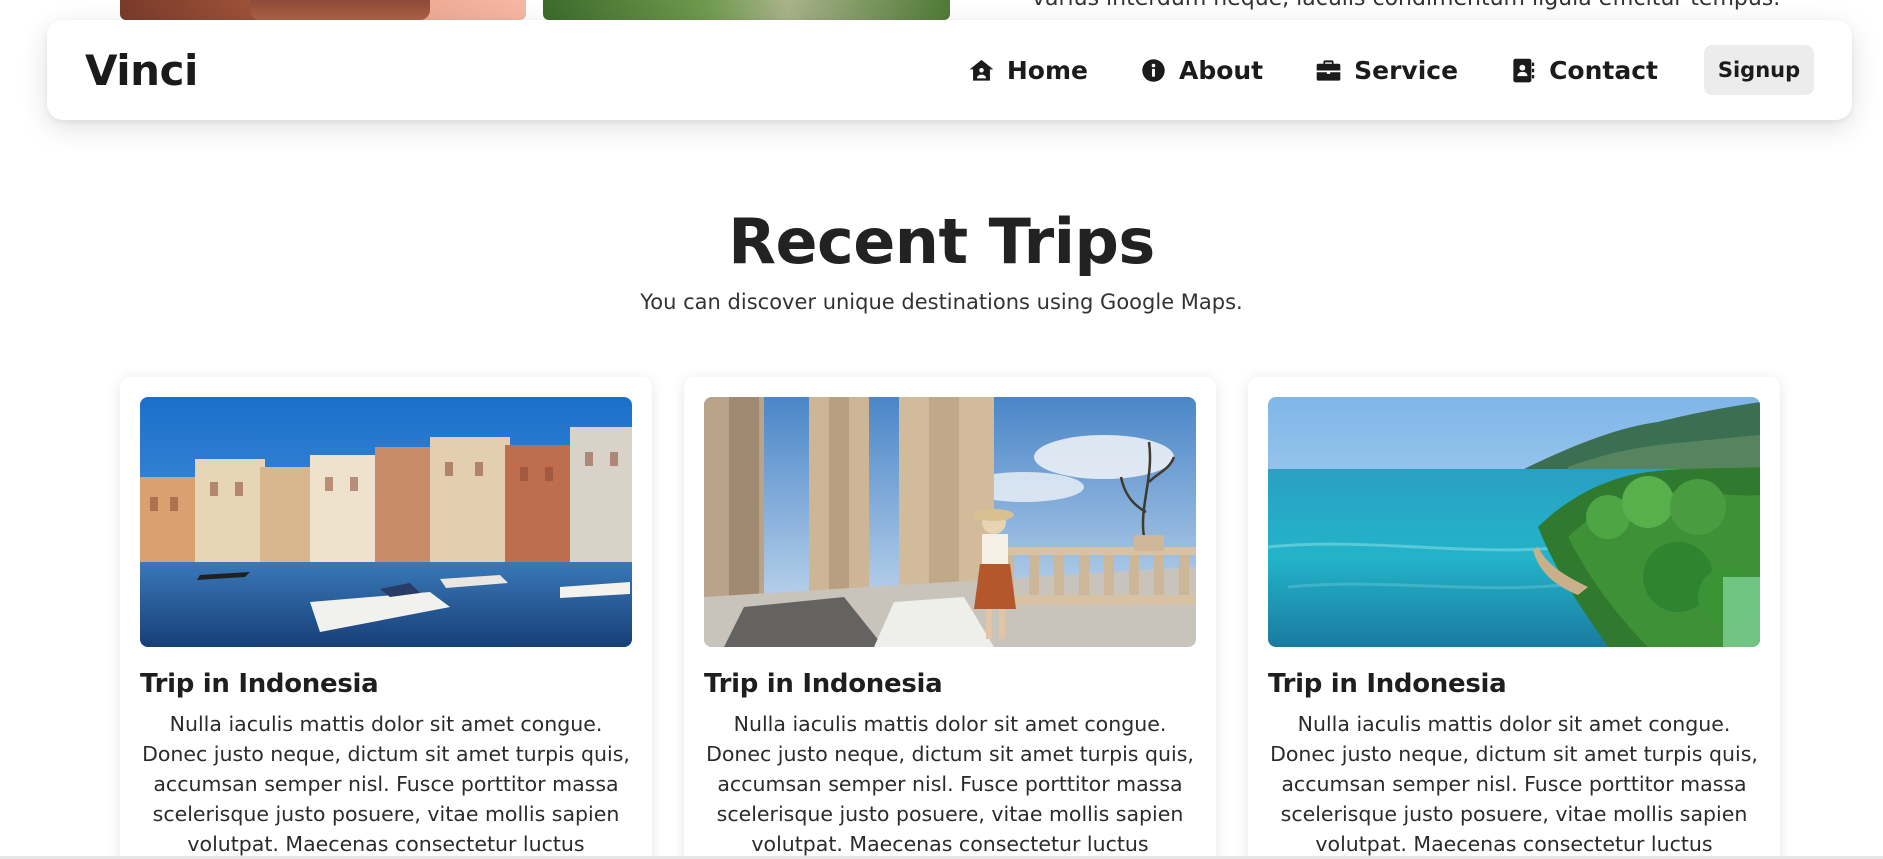 Image resolution: width=1883 pixels, height=859 pixels. I want to click on briefcase-icon, so click(1328, 70).